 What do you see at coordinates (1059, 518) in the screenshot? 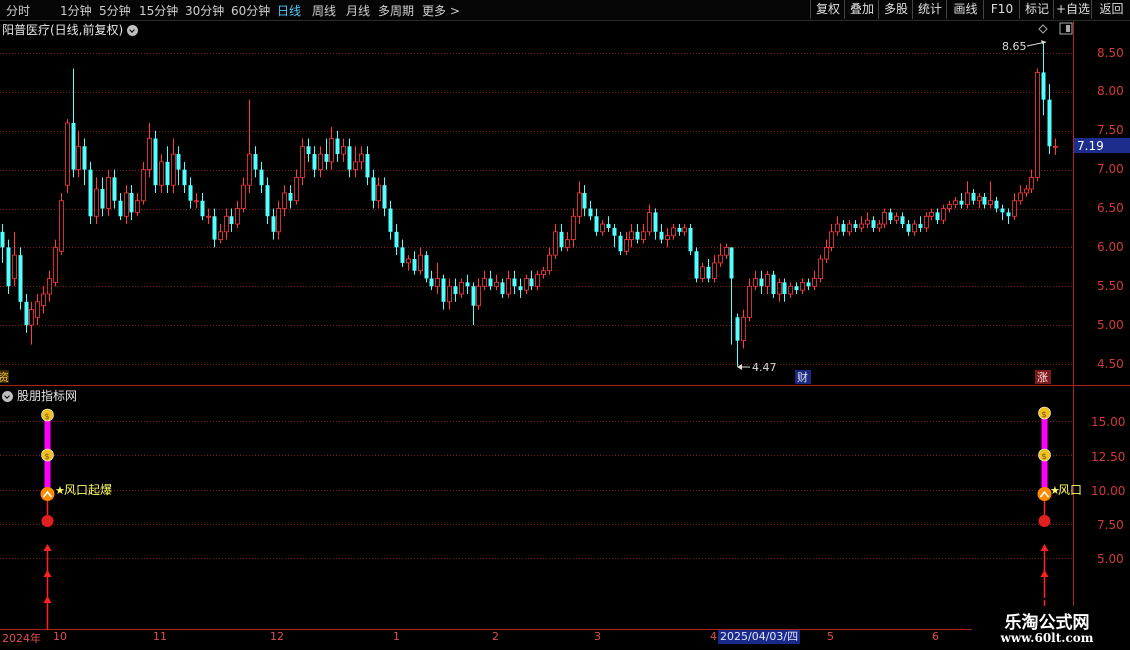
I see `signal-right: $ $ ★ 风口` at bounding box center [1059, 518].